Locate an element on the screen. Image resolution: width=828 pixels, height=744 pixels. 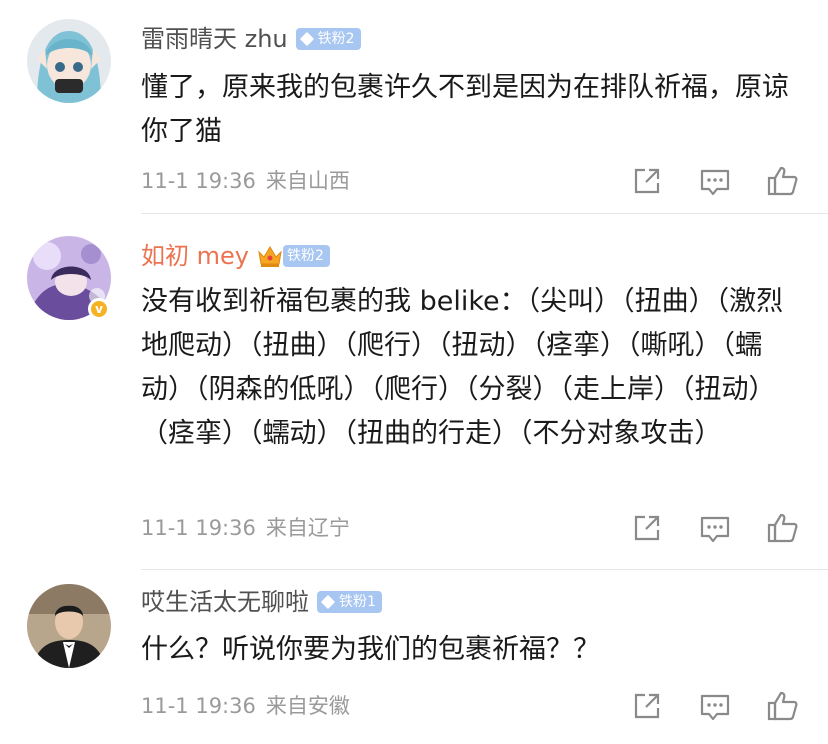
username: 如初 mey is located at coordinates (195, 256).